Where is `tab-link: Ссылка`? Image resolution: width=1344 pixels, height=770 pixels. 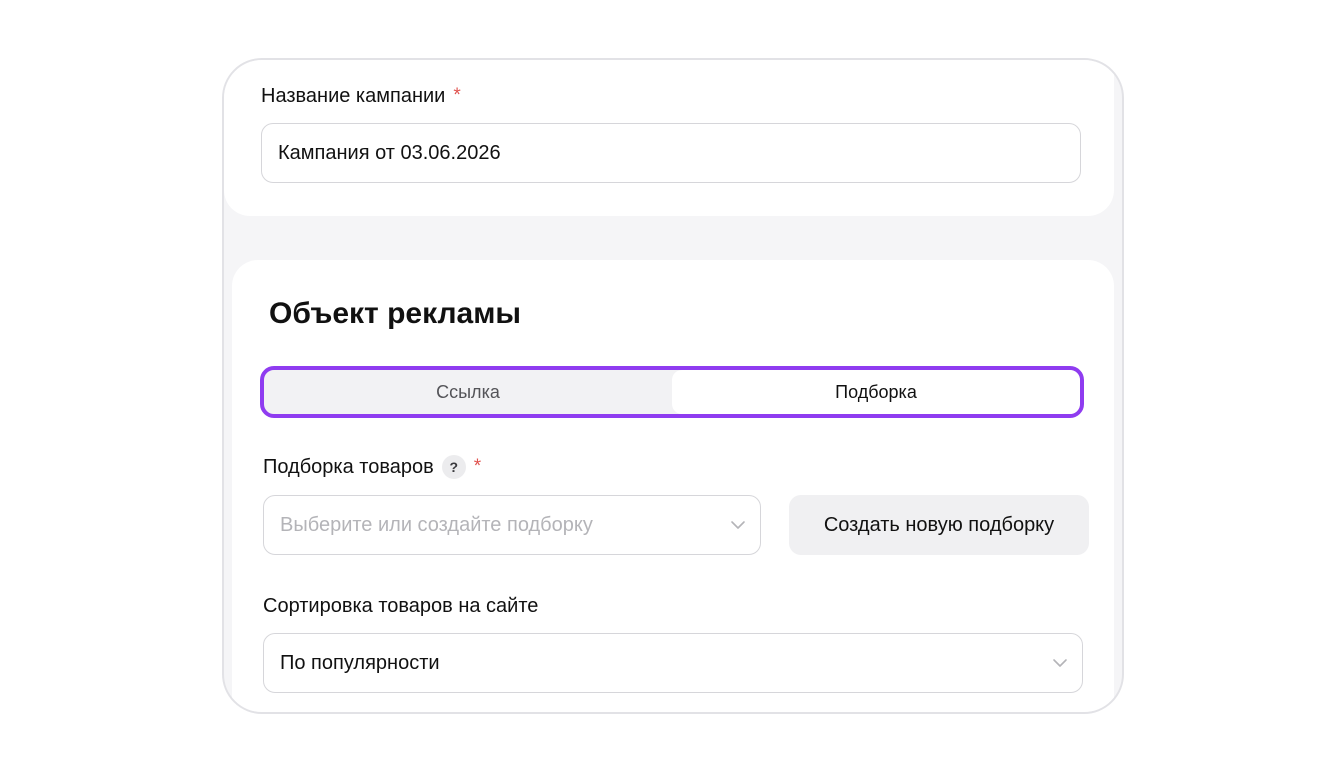 tab-link: Ссылка is located at coordinates (468, 392).